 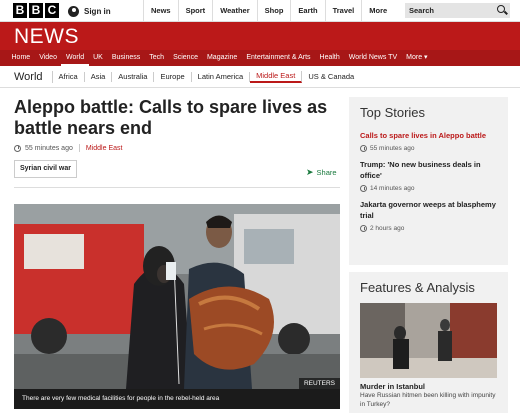 I want to click on top-story-title: Calls to spare lives in Aleppo battle, so click(x=428, y=135).